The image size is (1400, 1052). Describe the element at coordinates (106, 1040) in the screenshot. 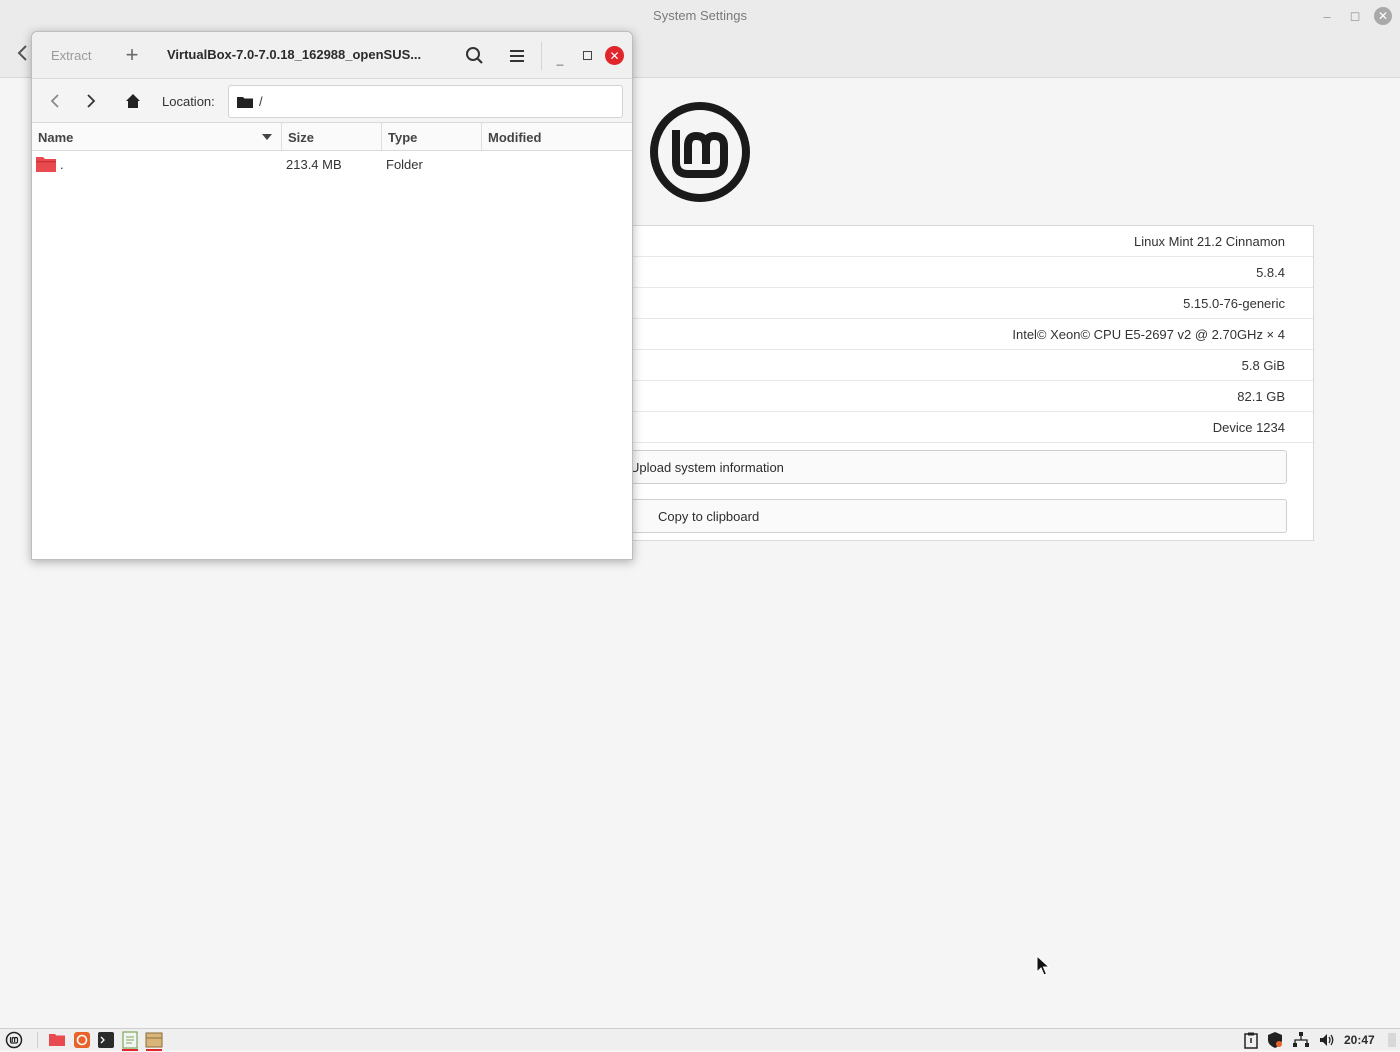

I see `terminal-icon` at that location.